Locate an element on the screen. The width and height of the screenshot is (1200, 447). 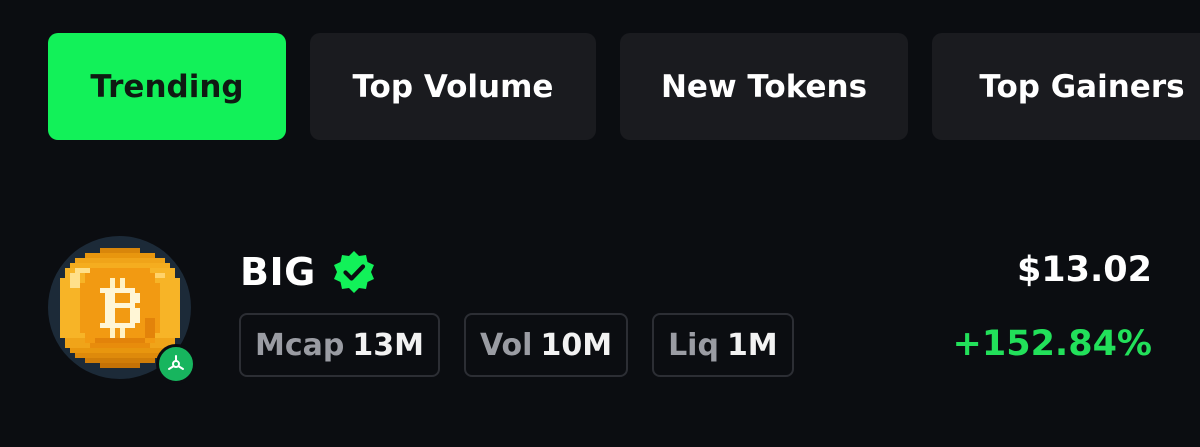
stat-liq: Liq 1M is located at coordinates (723, 345).